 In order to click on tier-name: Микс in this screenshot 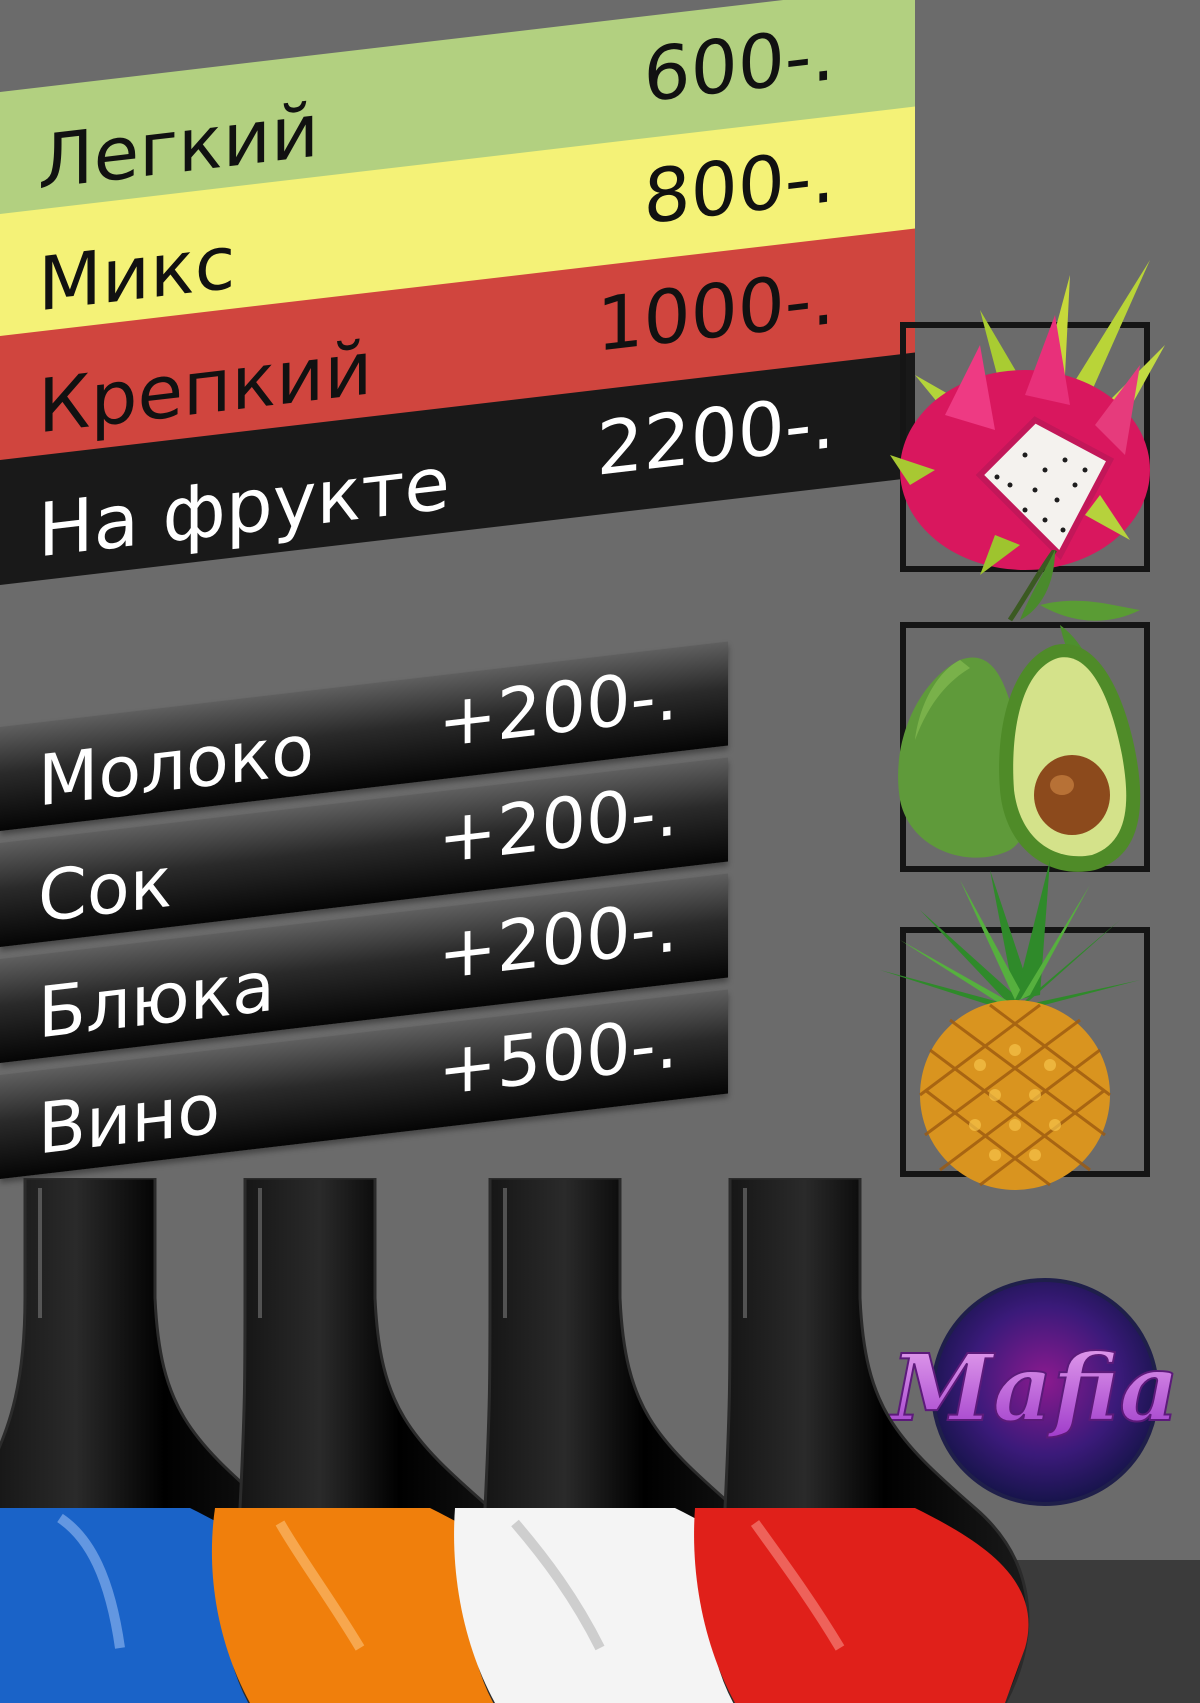, I will do `click(137, 274)`.